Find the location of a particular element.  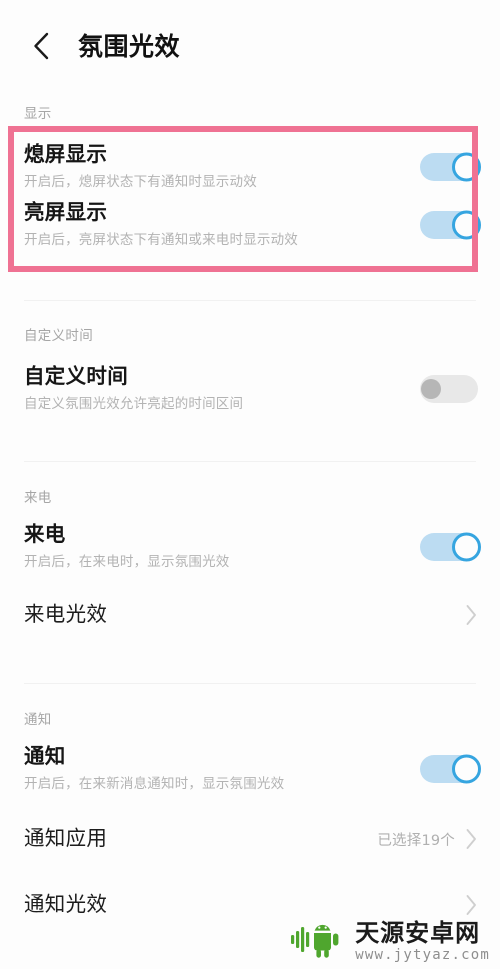

site-watermark: 天源安卓网 www.jytyaz.com is located at coordinates (390, 941).